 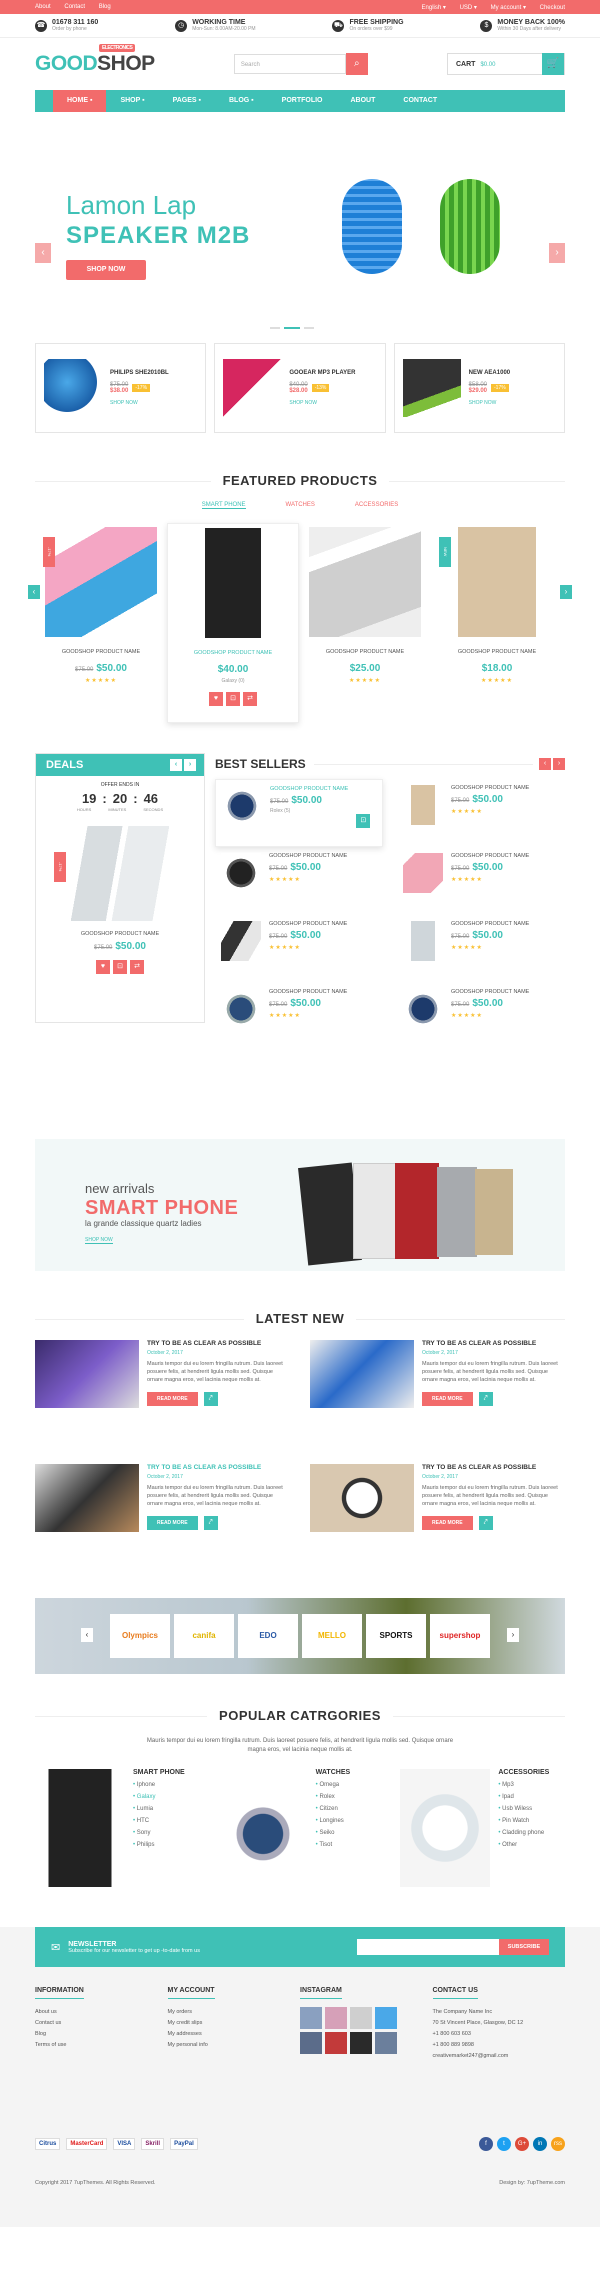 I want to click on best-prev-button: ‹, so click(x=545, y=764).